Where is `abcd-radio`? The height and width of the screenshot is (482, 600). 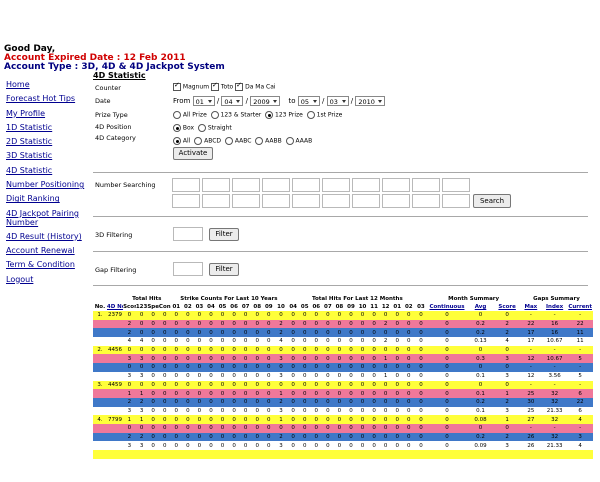
abcd-radio is located at coordinates (198, 141).